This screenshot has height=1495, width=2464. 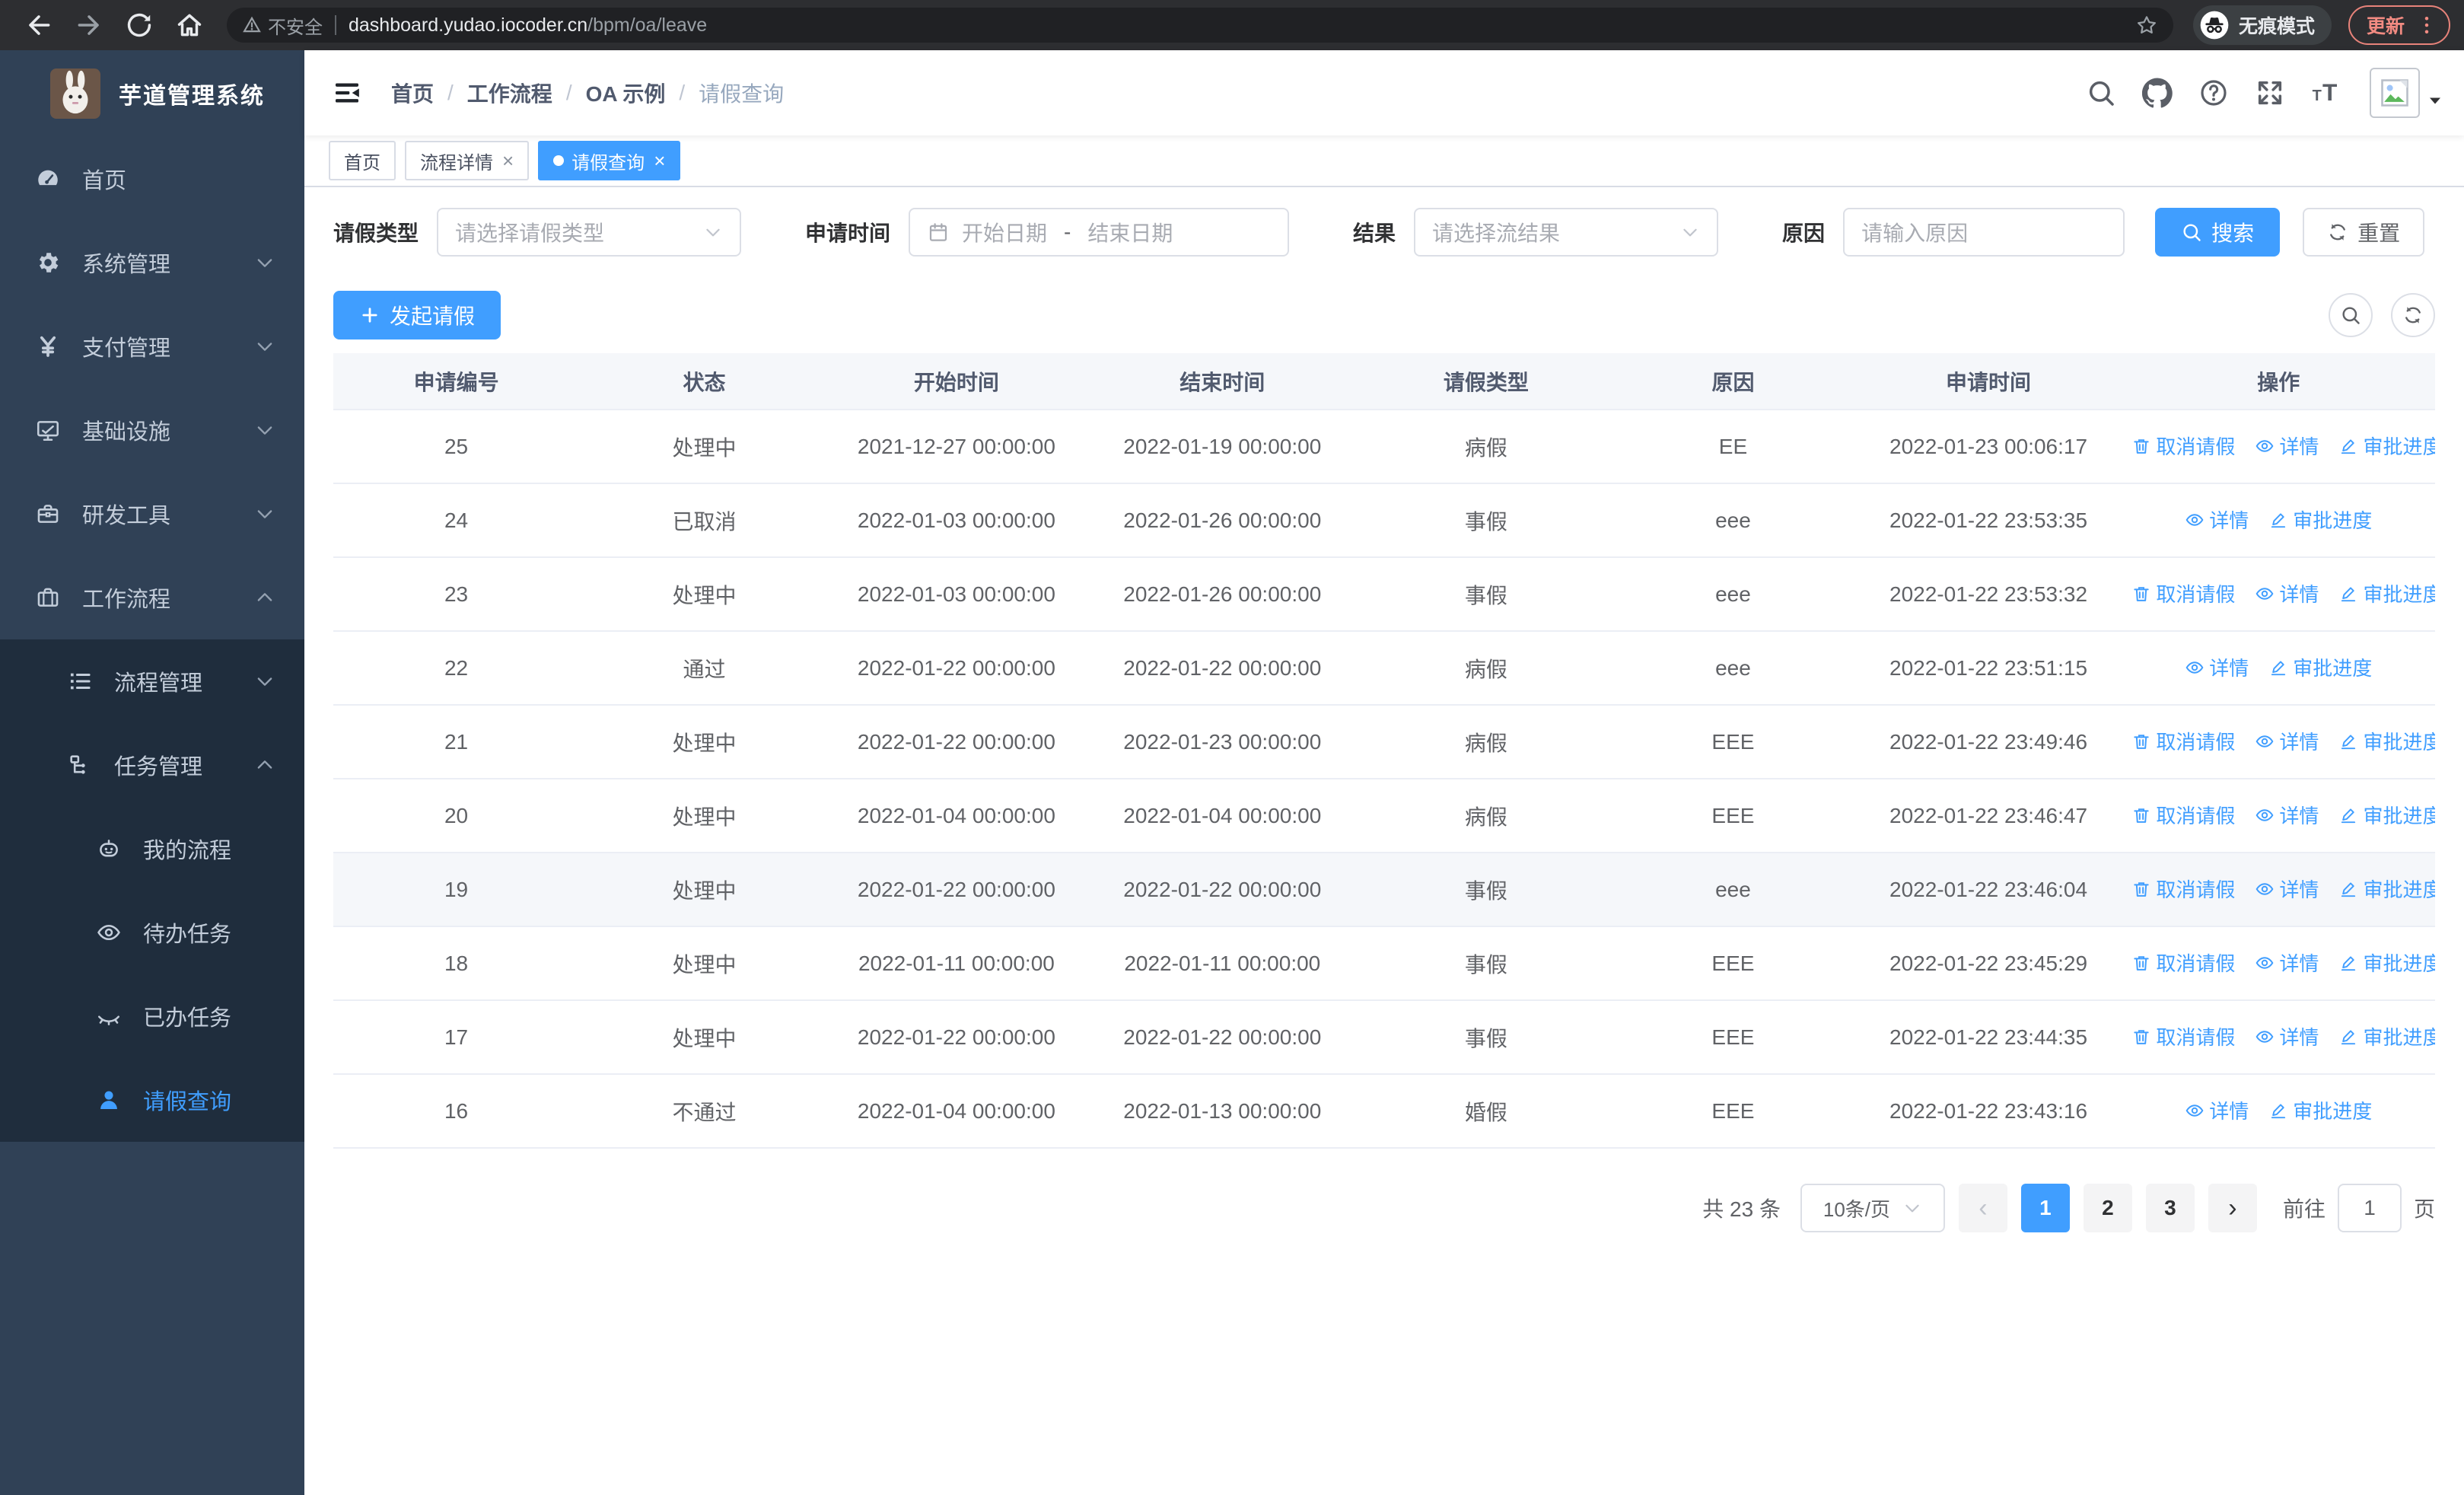 I want to click on page-button-2: 2, so click(x=2107, y=1208).